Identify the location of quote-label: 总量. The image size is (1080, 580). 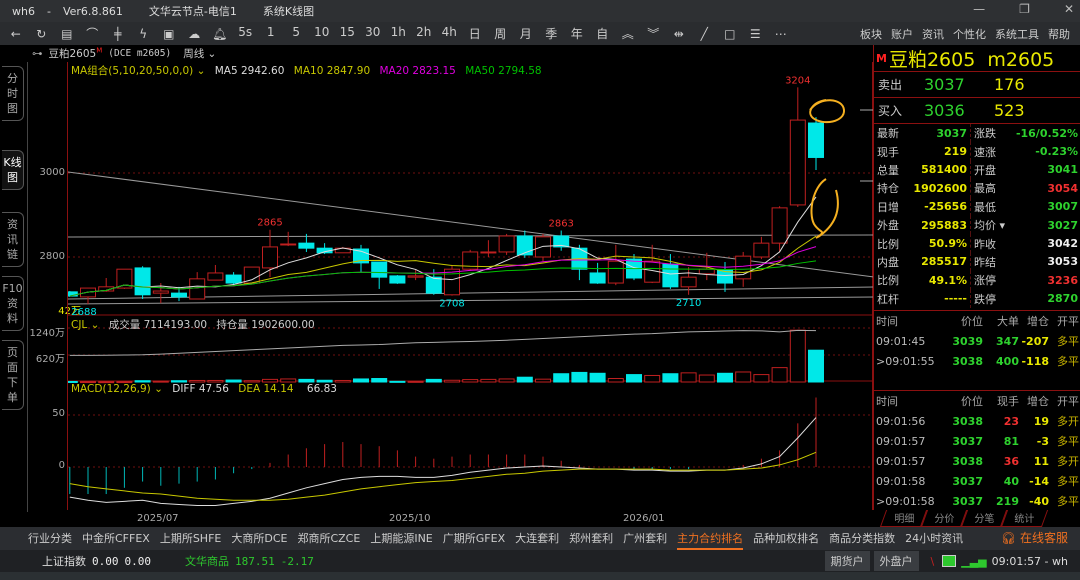
(888, 170).